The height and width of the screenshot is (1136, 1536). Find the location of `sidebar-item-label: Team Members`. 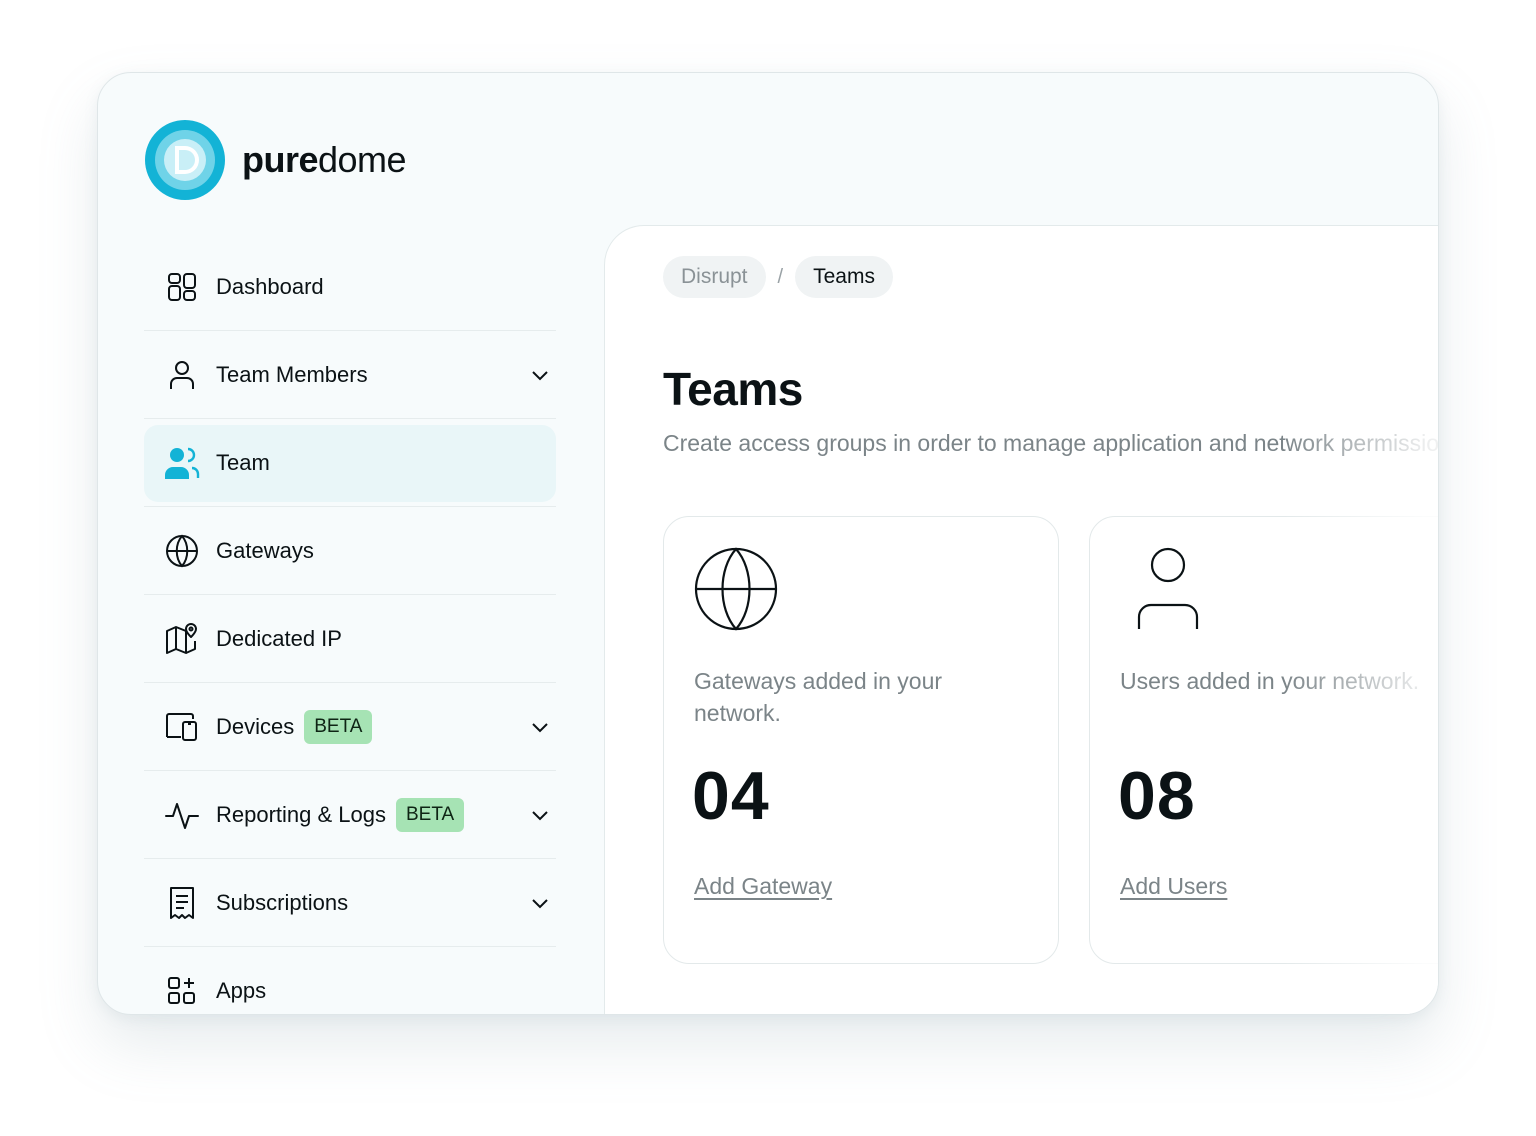

sidebar-item-label: Team Members is located at coordinates (292, 374).